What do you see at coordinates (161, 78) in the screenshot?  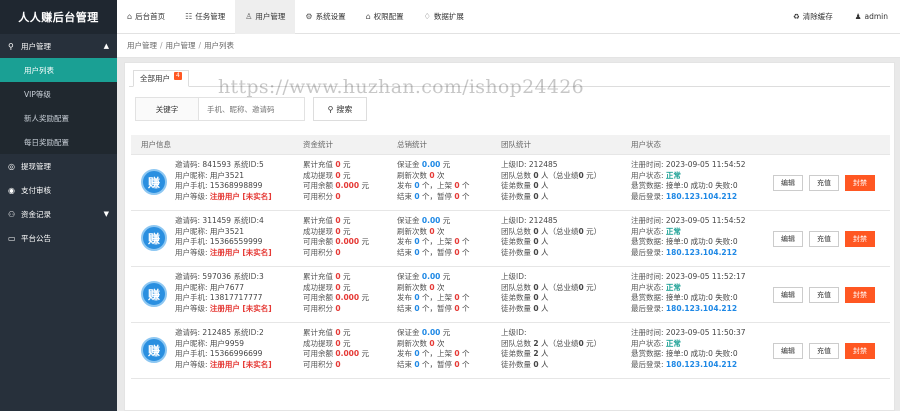 I see `tab-all-users: 全部用户 4` at bounding box center [161, 78].